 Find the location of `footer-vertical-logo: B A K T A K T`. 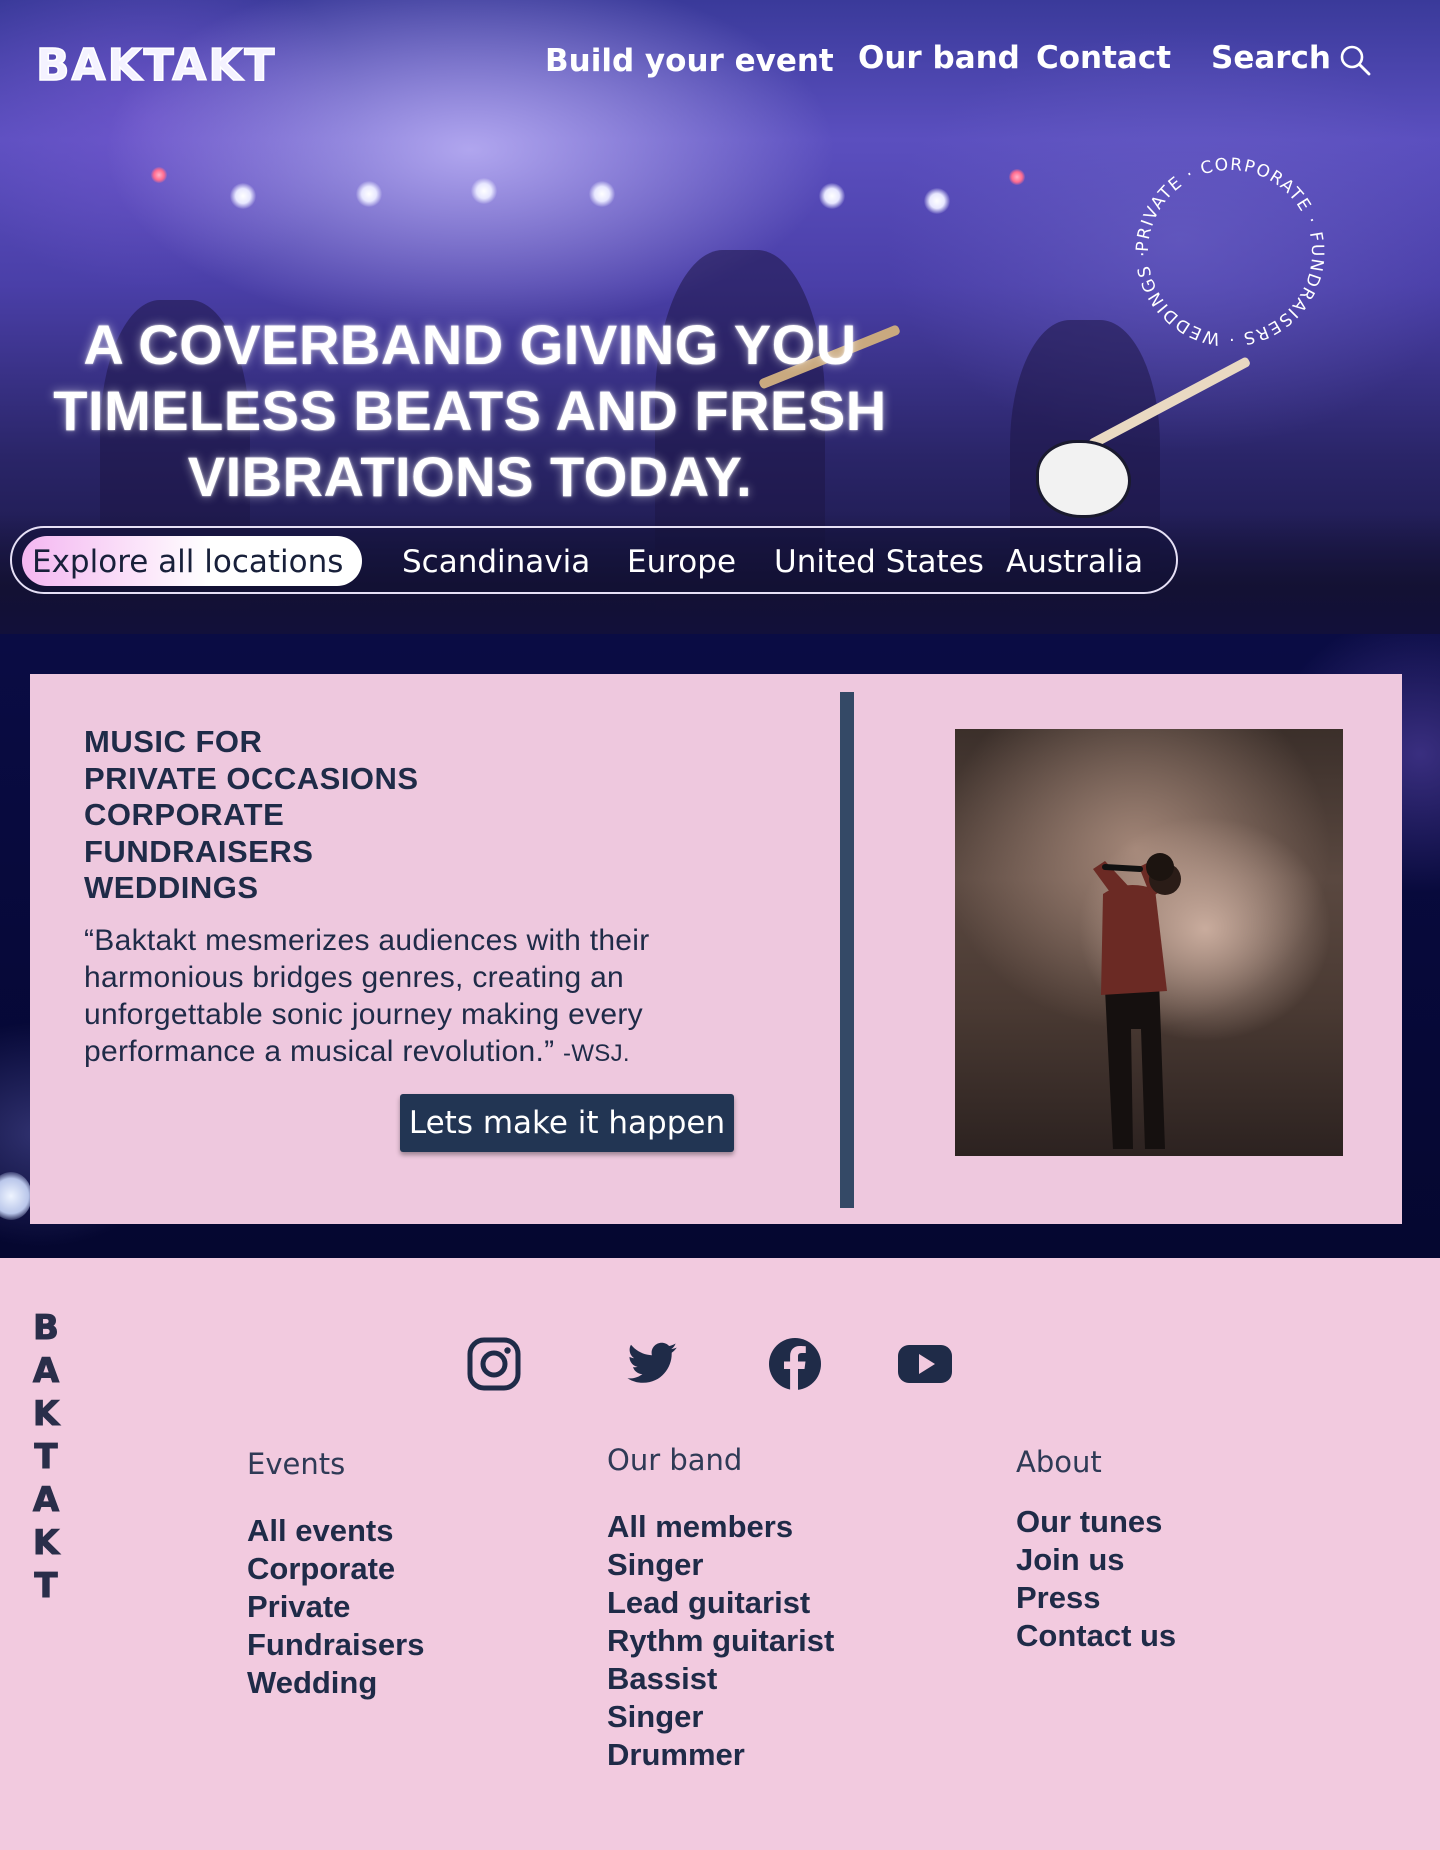

footer-vertical-logo: B A K T A K T is located at coordinates (46, 1457).